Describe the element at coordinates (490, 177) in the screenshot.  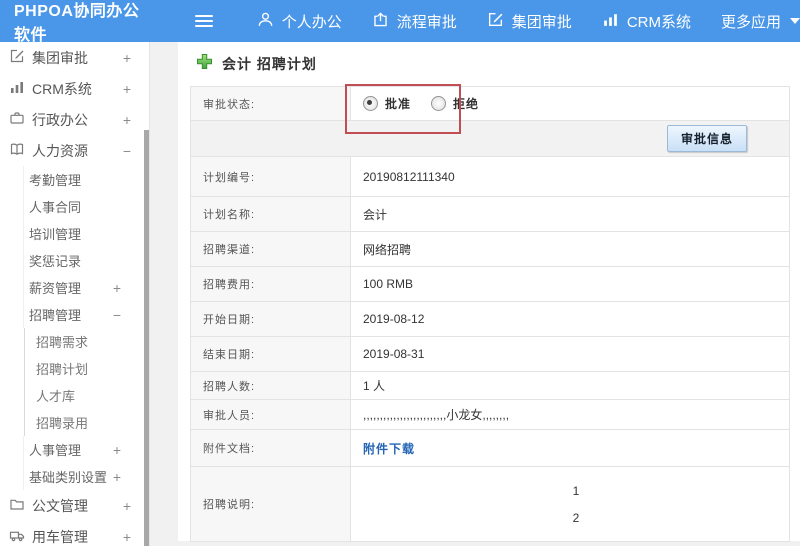
I see `field-row-plan-number: 计划编号: 20190812111340` at that location.